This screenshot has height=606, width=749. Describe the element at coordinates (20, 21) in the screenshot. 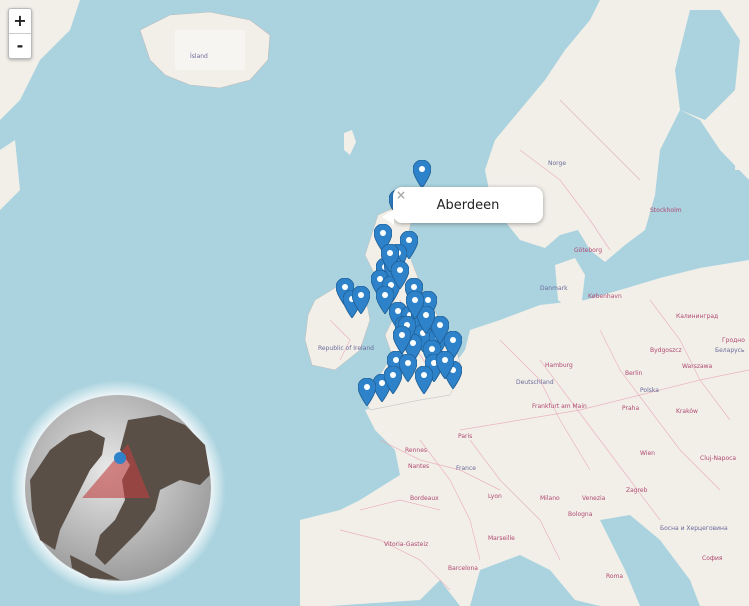

I see `zoom-in-button: +` at that location.